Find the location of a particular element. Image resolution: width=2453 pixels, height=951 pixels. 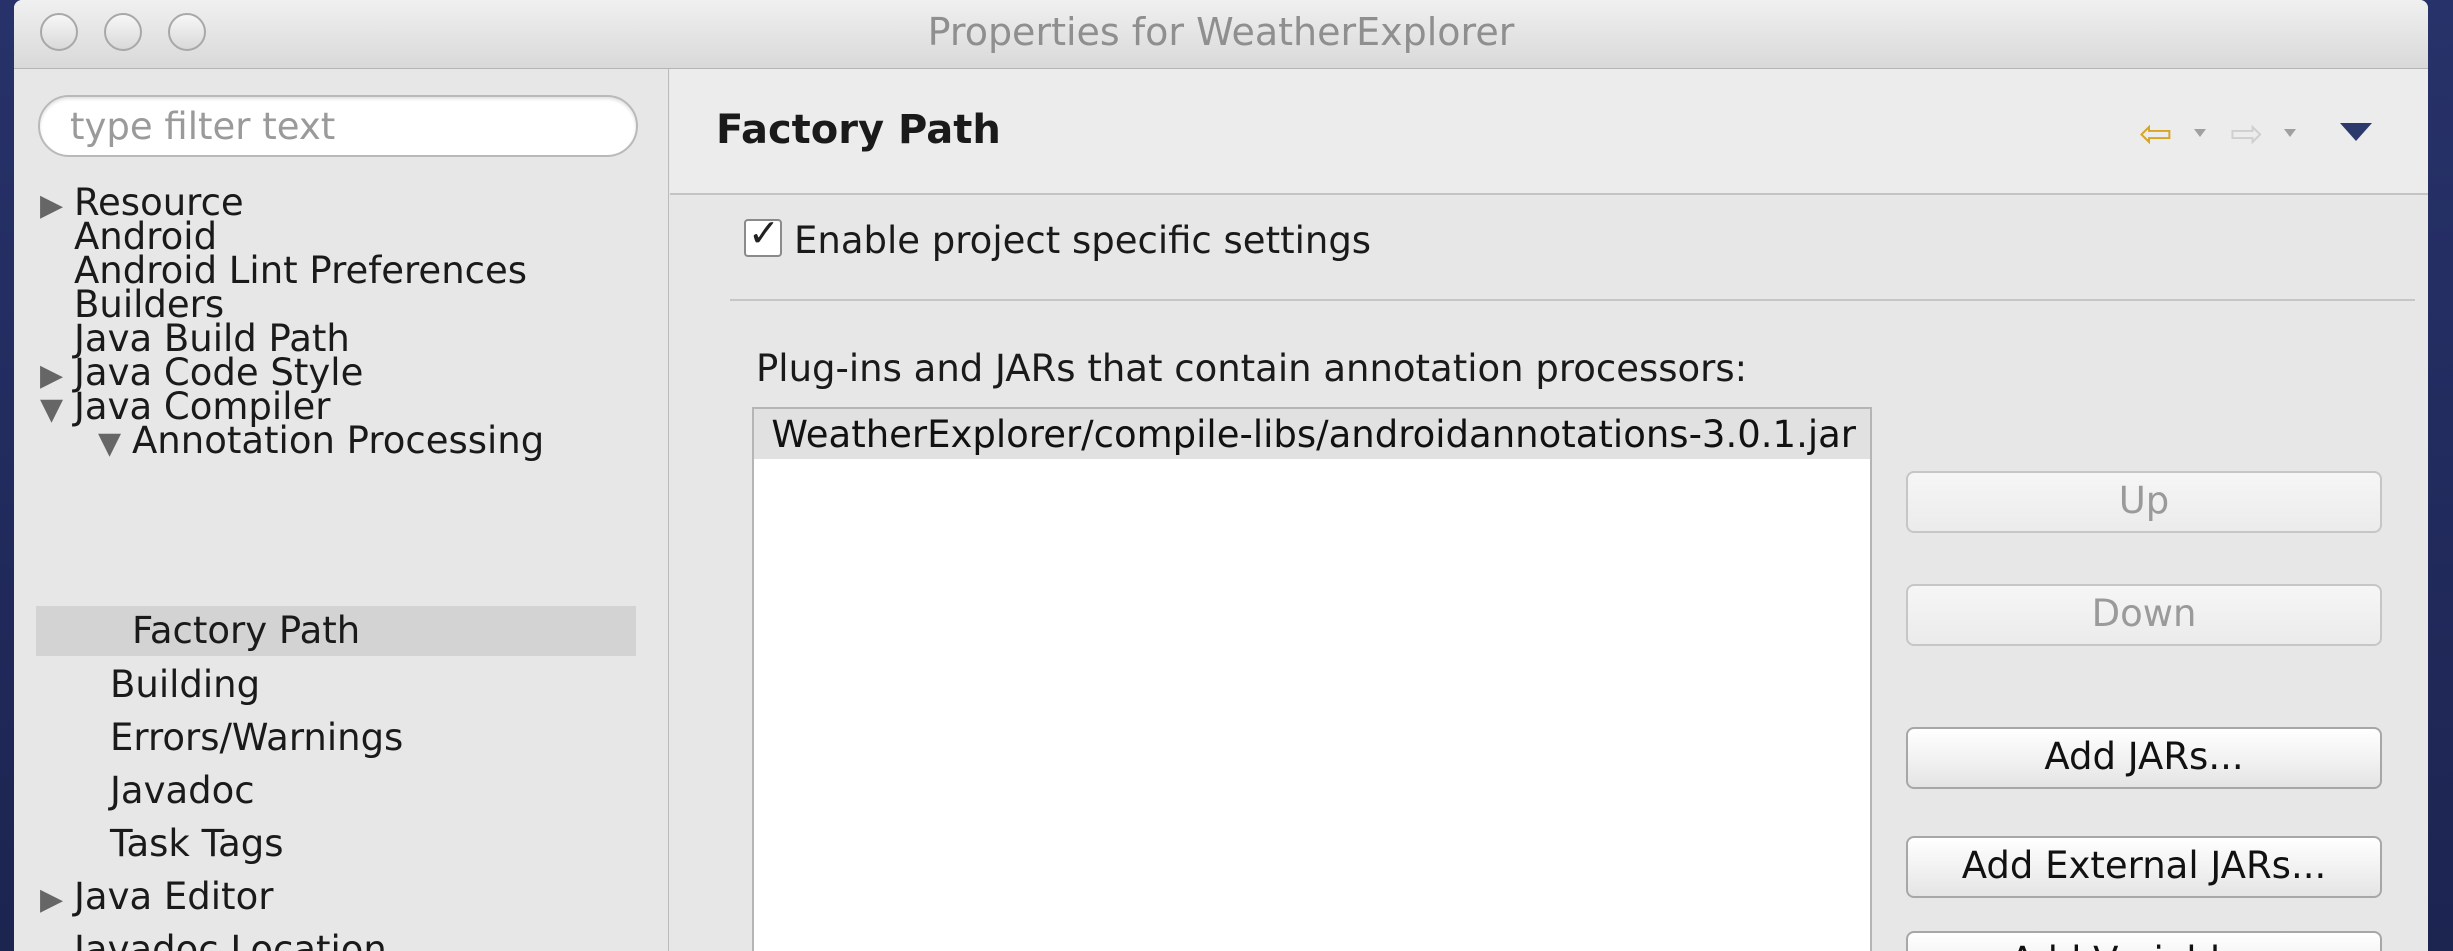

back-button: ⇦ is located at coordinates (2156, 134).